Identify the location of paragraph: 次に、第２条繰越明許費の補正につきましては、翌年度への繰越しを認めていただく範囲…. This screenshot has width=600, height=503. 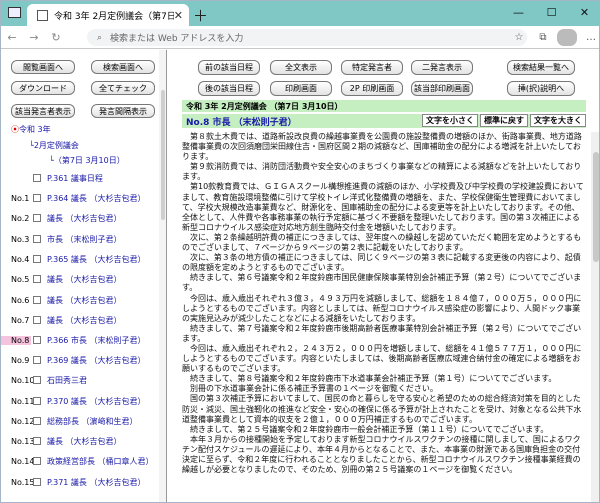
(382, 242).